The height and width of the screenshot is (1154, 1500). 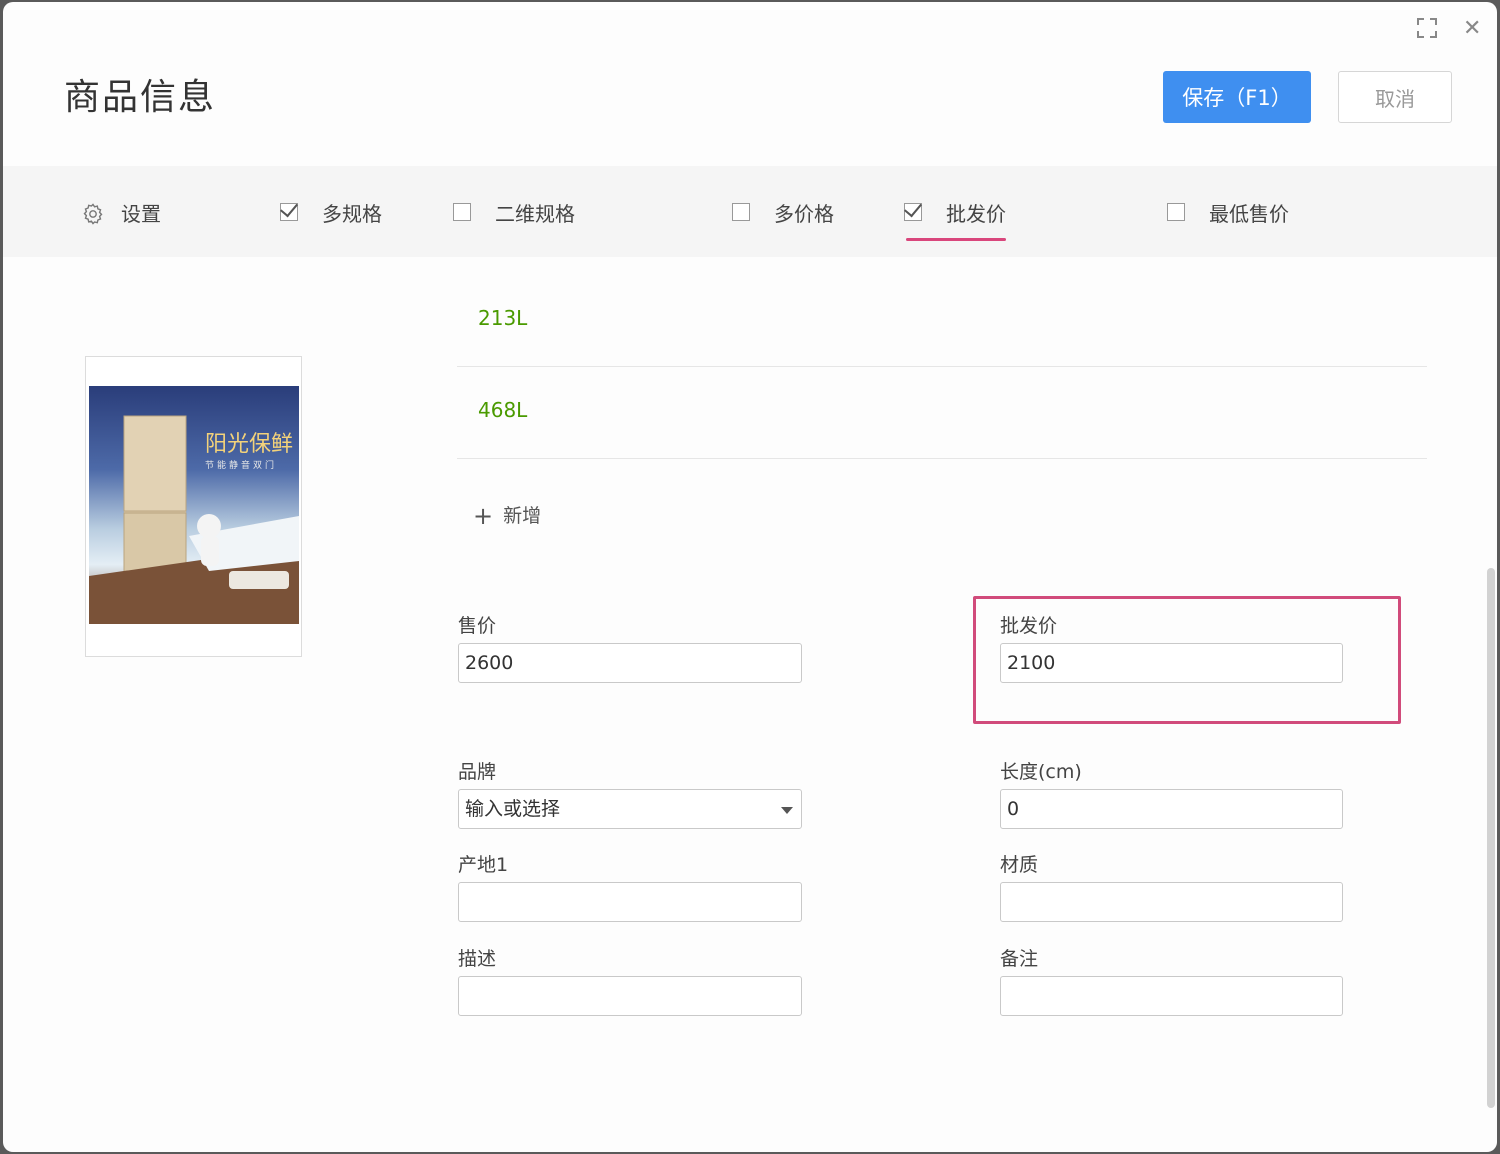 I want to click on 2d-spec-checkbox, so click(x=462, y=212).